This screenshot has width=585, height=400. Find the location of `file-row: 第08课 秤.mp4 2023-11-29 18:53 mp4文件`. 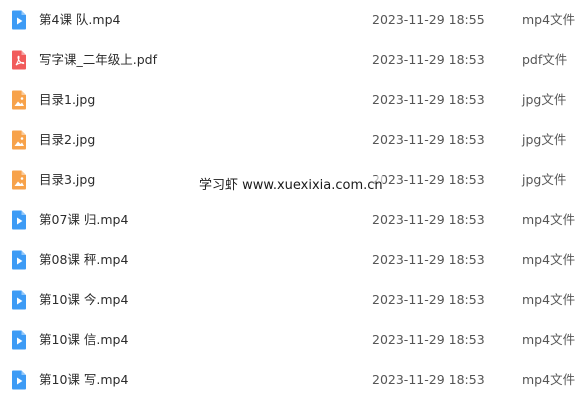

file-row: 第08课 秤.mp4 2023-11-29 18:53 mp4文件 is located at coordinates (292, 260).